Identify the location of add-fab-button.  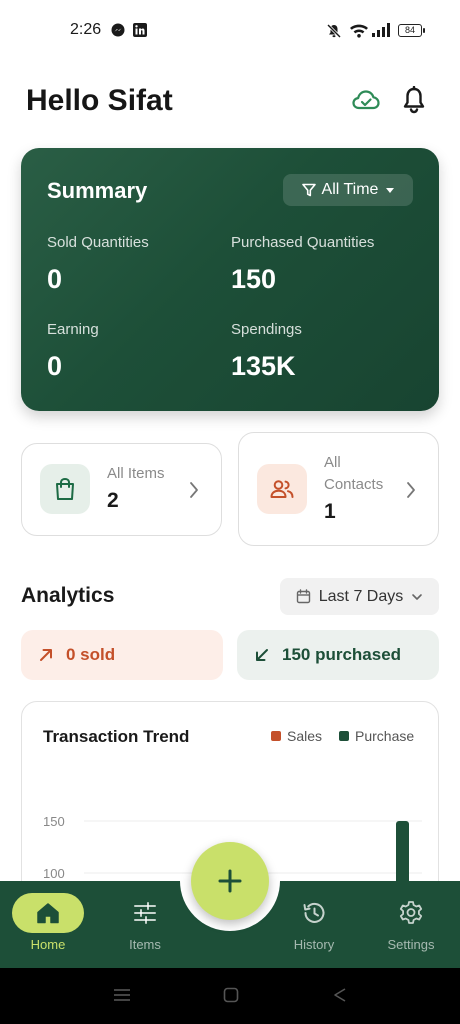
(230, 881).